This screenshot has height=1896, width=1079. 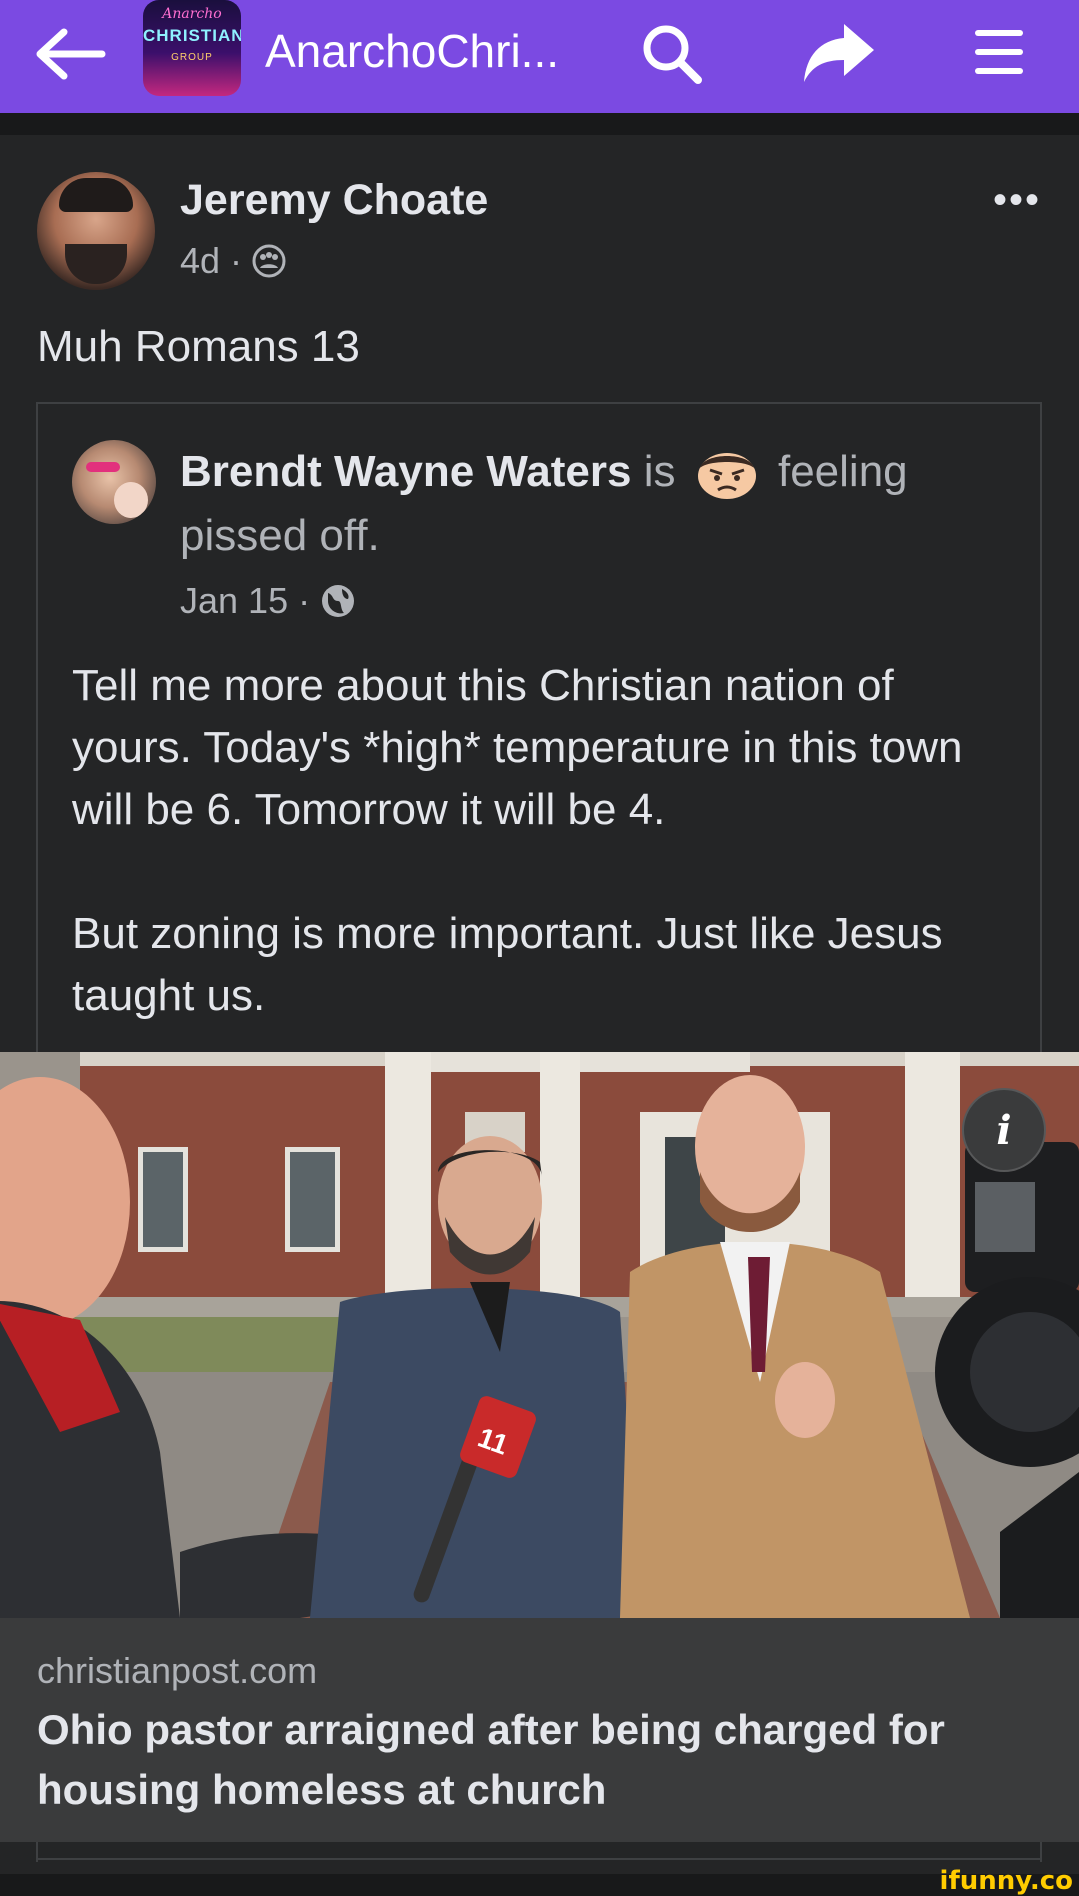 What do you see at coordinates (131, 500) in the screenshot?
I see `avatar-baby` at bounding box center [131, 500].